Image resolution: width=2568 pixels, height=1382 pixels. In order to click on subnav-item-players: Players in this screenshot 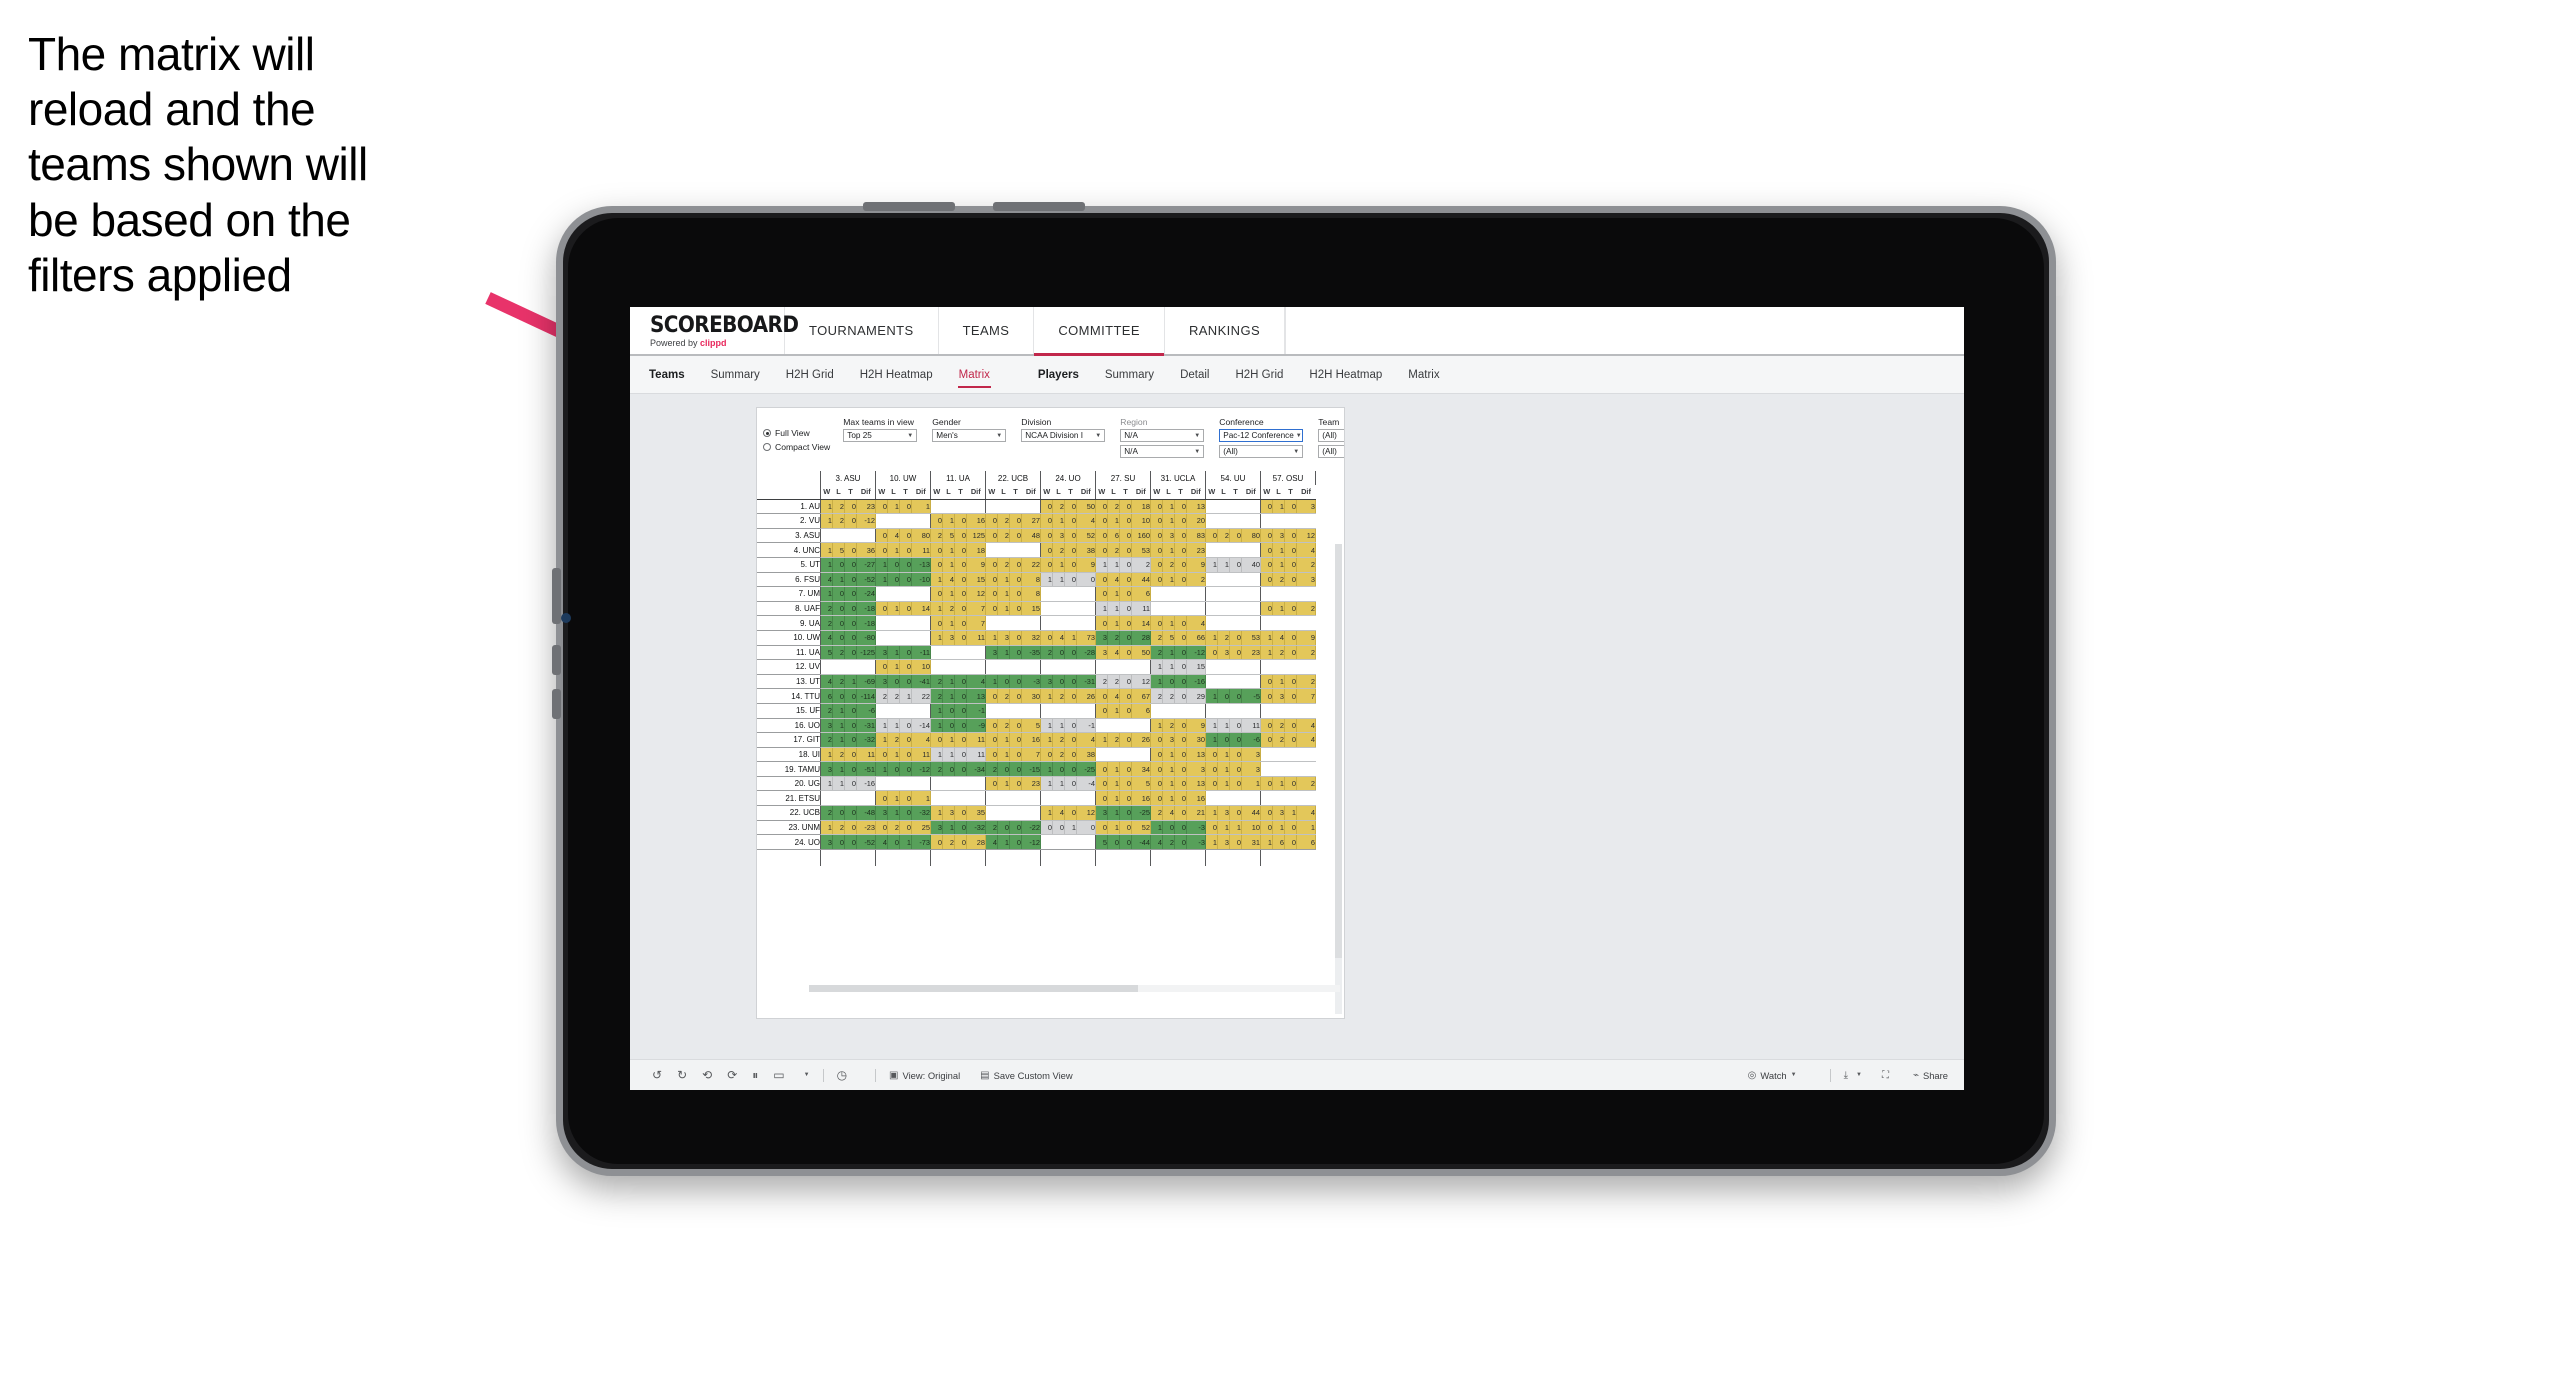, I will do `click(1058, 375)`.